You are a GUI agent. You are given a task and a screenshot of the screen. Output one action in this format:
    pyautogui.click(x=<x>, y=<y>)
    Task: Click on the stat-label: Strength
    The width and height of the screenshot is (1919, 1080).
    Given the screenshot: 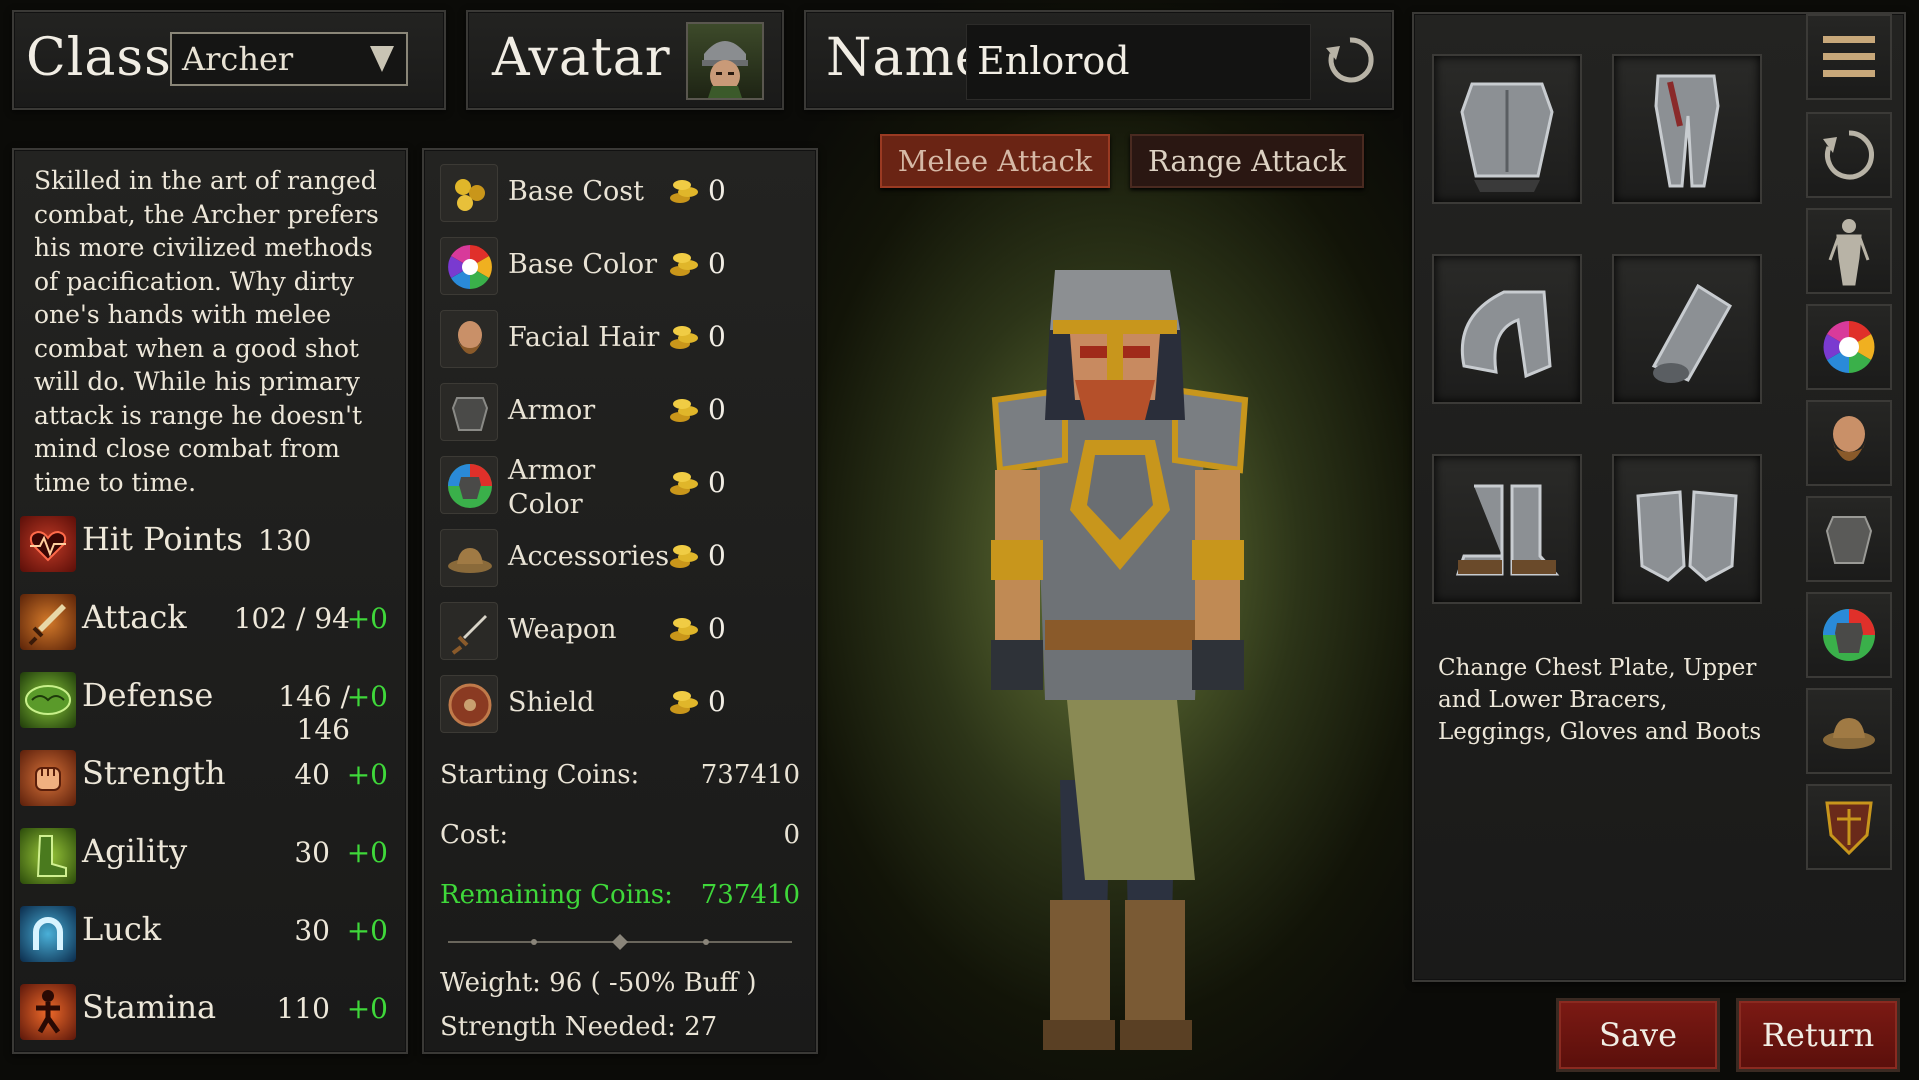 What is the action you would take?
    pyautogui.click(x=154, y=773)
    